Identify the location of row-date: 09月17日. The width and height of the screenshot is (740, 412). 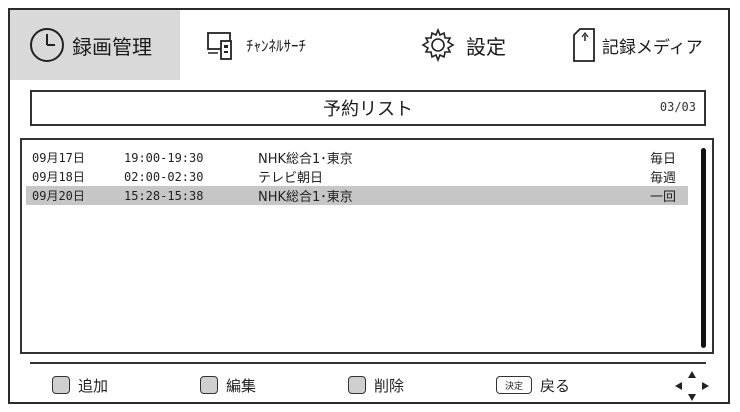
(58, 158).